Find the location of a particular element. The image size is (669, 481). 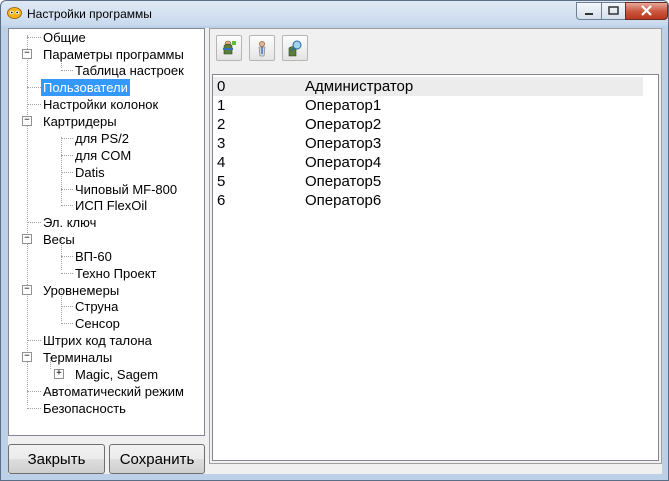

tree-item-vp60: ВП-60 is located at coordinates (93, 256).